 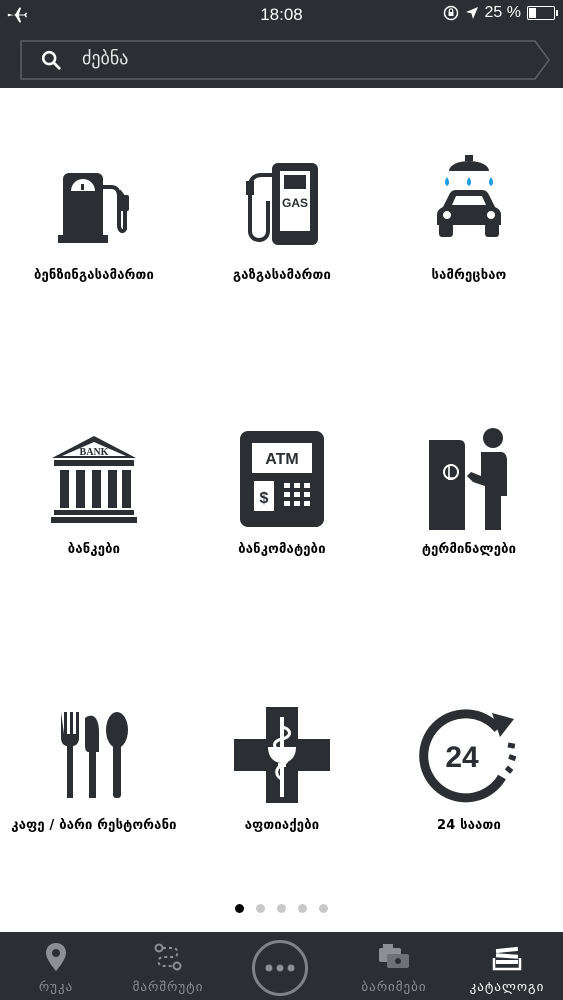 I want to click on cutlery-icon, so click(x=94, y=755).